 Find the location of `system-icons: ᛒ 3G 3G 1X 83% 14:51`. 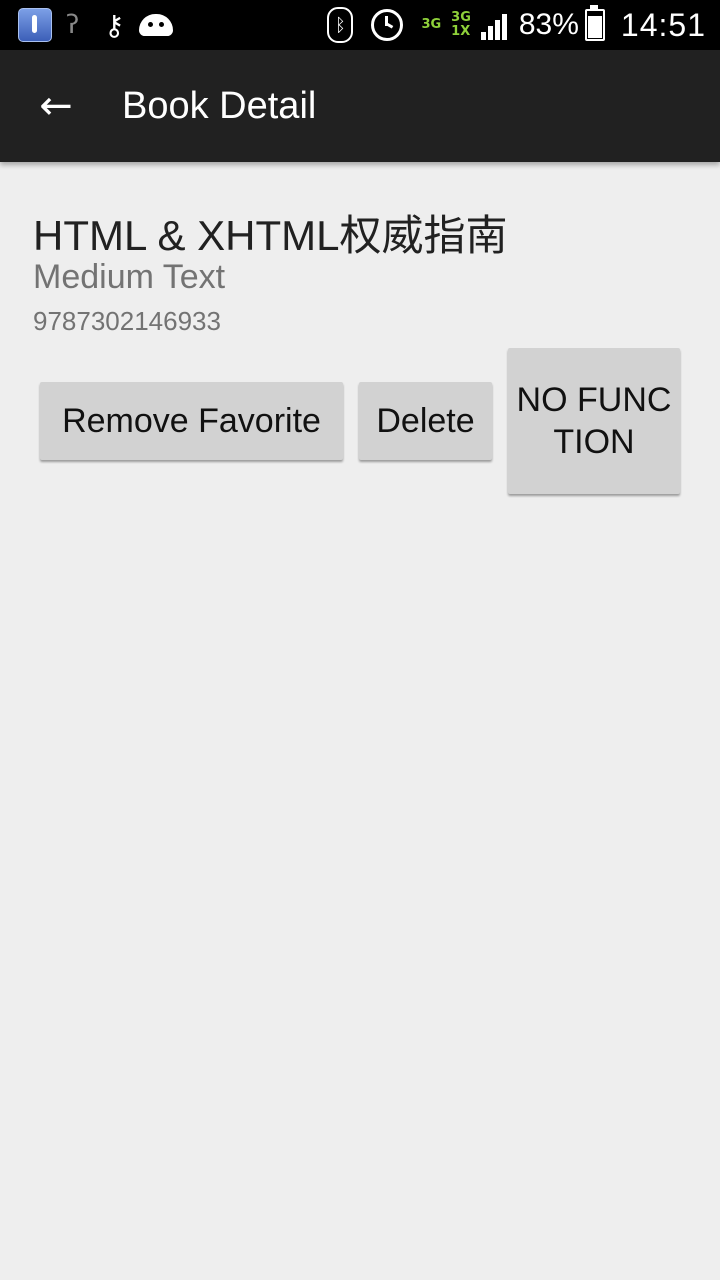

system-icons: ᛒ 3G 3G 1X 83% 14:51 is located at coordinates (516, 25).